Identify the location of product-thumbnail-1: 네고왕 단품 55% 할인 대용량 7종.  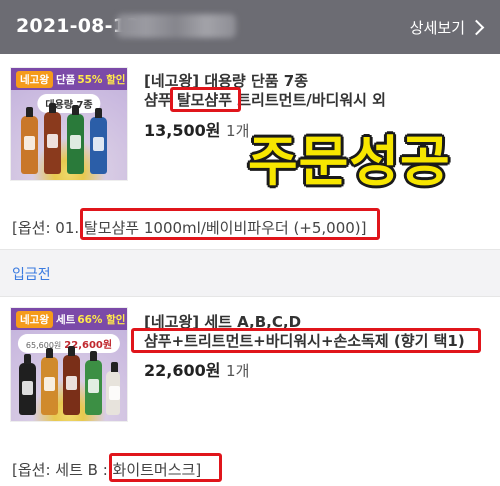
(69, 124).